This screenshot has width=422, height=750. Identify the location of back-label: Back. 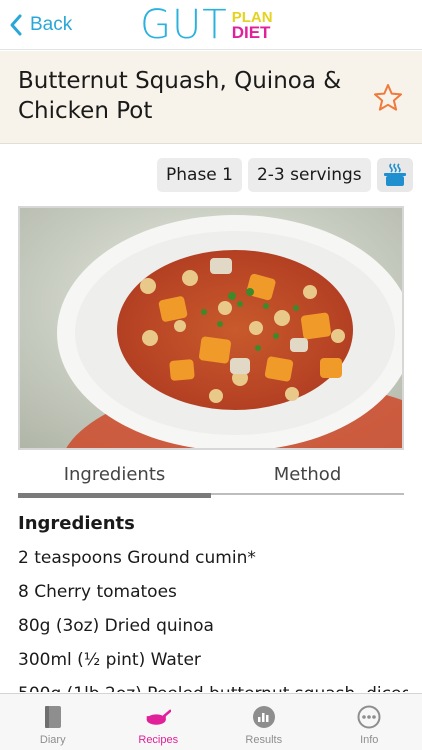
(51, 24).